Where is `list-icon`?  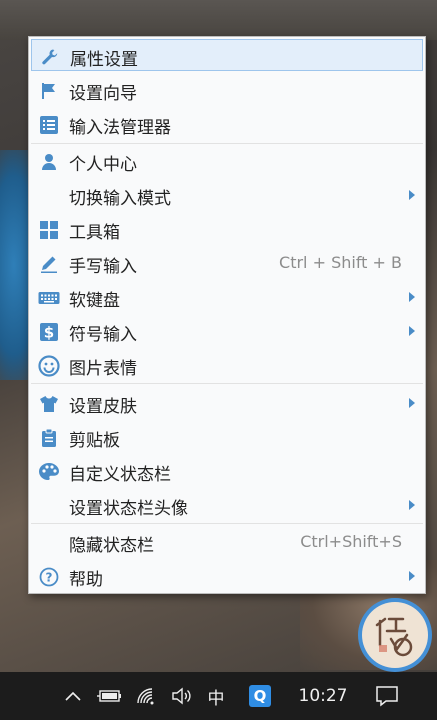
list-icon is located at coordinates (49, 125).